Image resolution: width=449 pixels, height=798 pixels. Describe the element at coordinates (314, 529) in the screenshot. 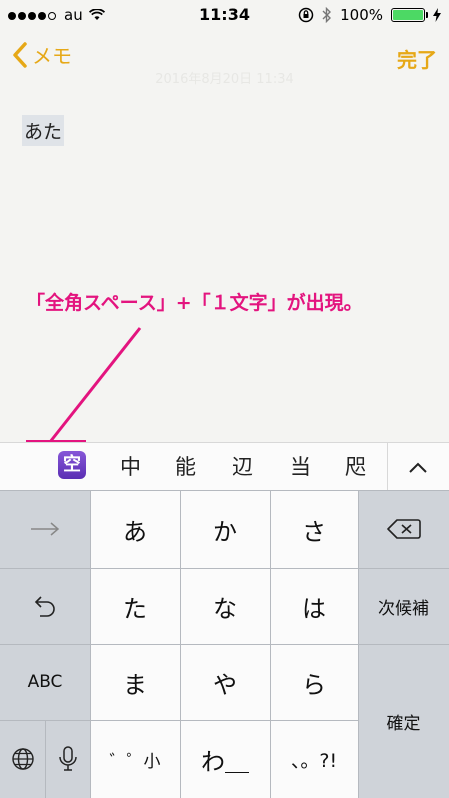

I see `kana-key-sa: さ` at that location.